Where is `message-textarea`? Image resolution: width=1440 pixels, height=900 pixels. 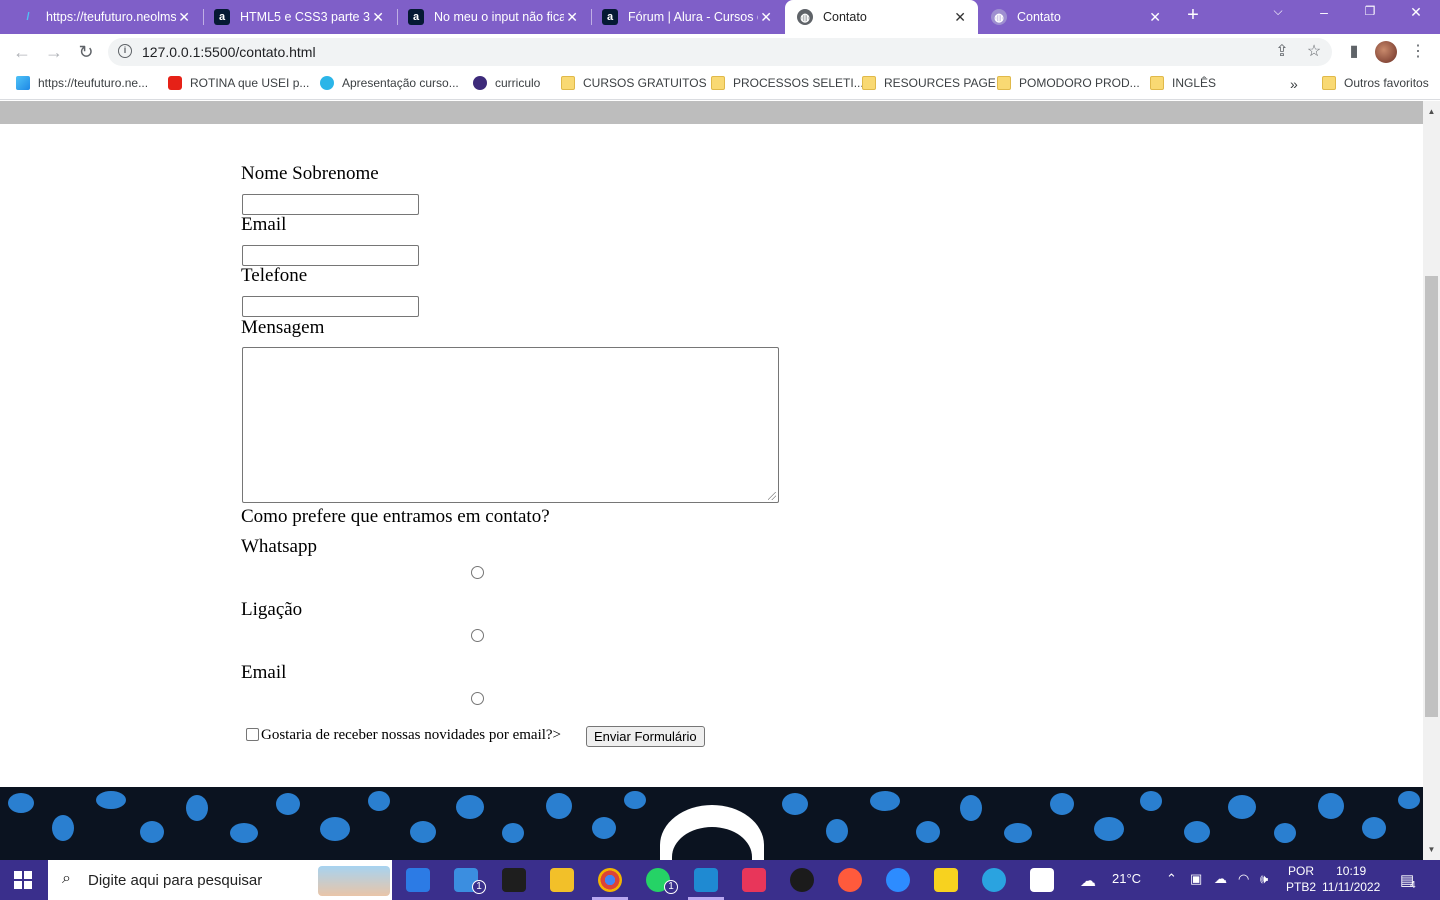 message-textarea is located at coordinates (510, 425).